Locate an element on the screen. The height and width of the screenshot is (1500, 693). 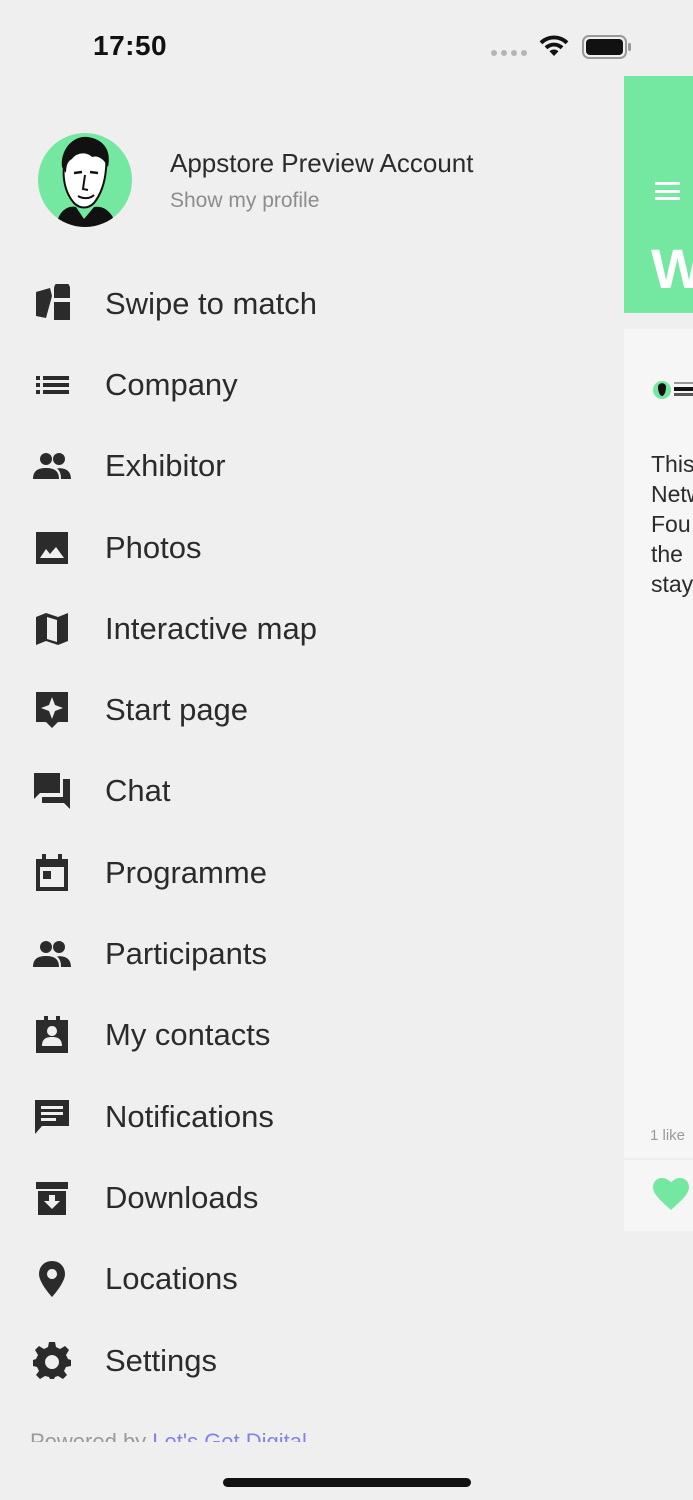
menu-label: Programme is located at coordinates (186, 872).